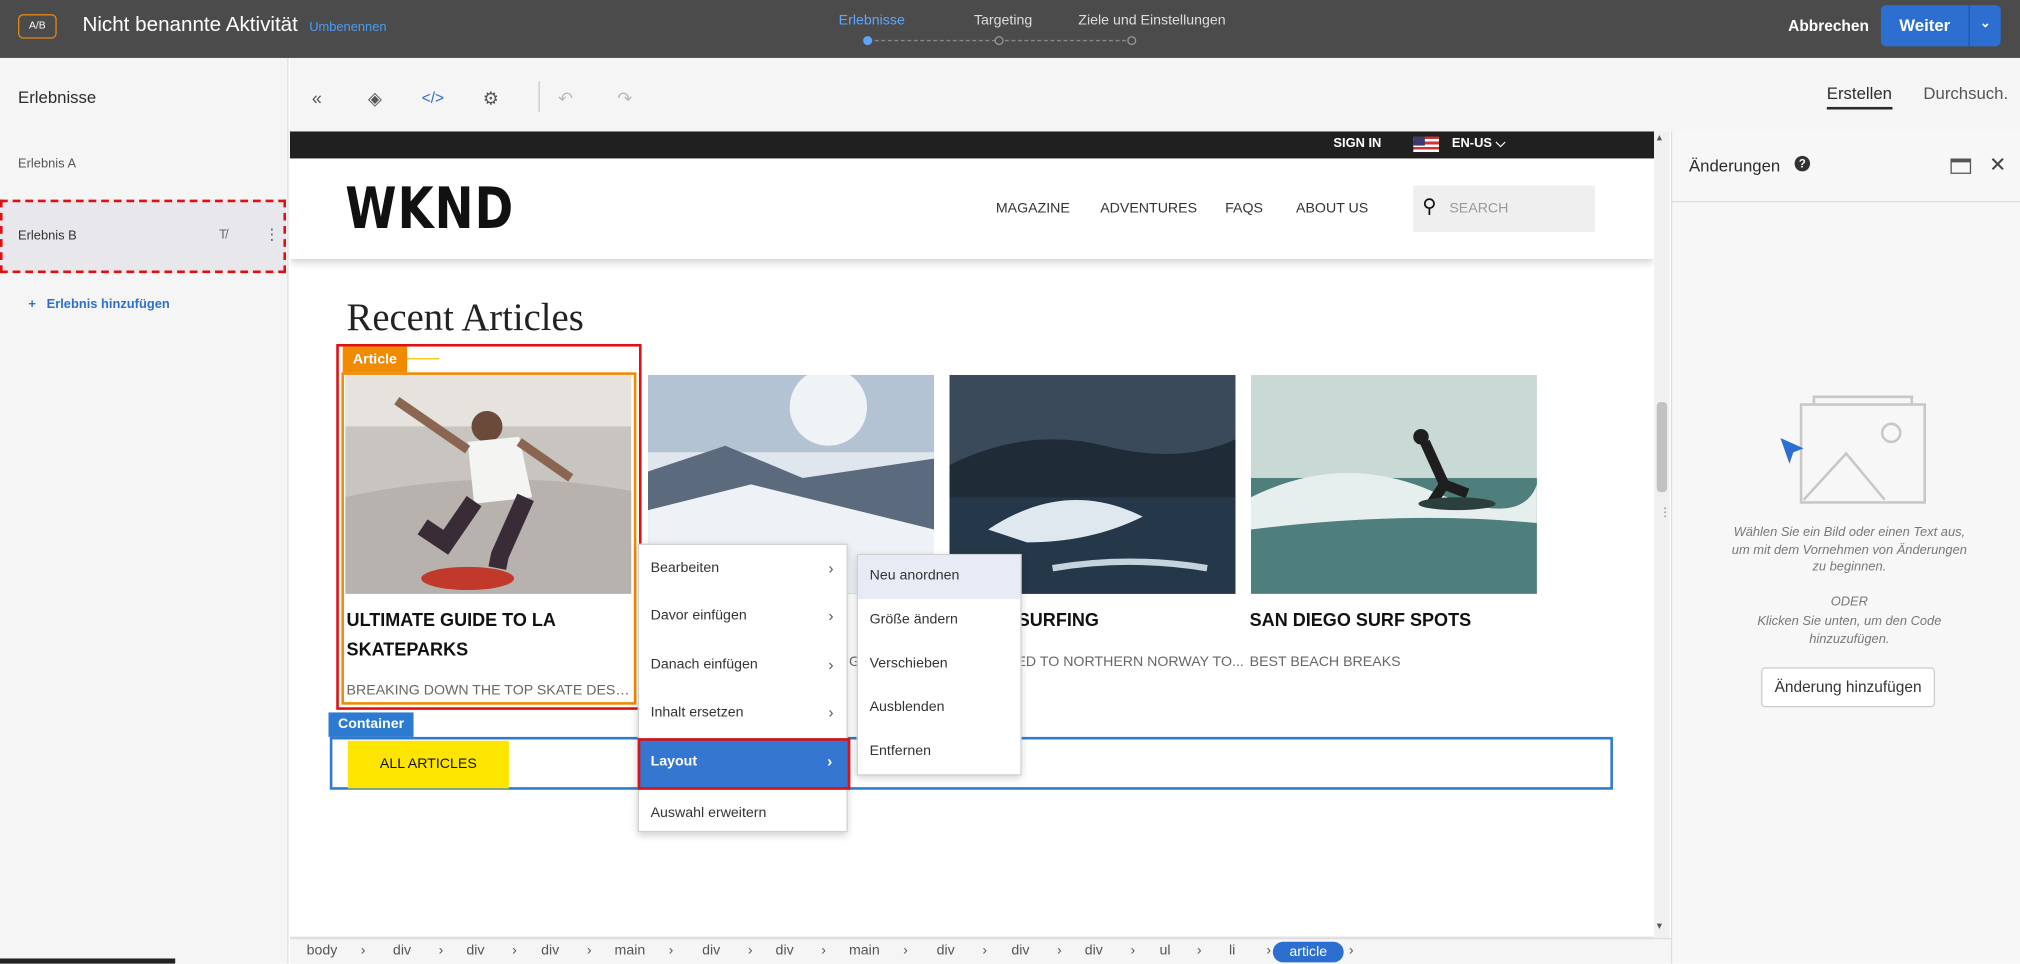 Image resolution: width=2020 pixels, height=964 pixels. What do you see at coordinates (423, 359) in the screenshot?
I see `tag-connector` at bounding box center [423, 359].